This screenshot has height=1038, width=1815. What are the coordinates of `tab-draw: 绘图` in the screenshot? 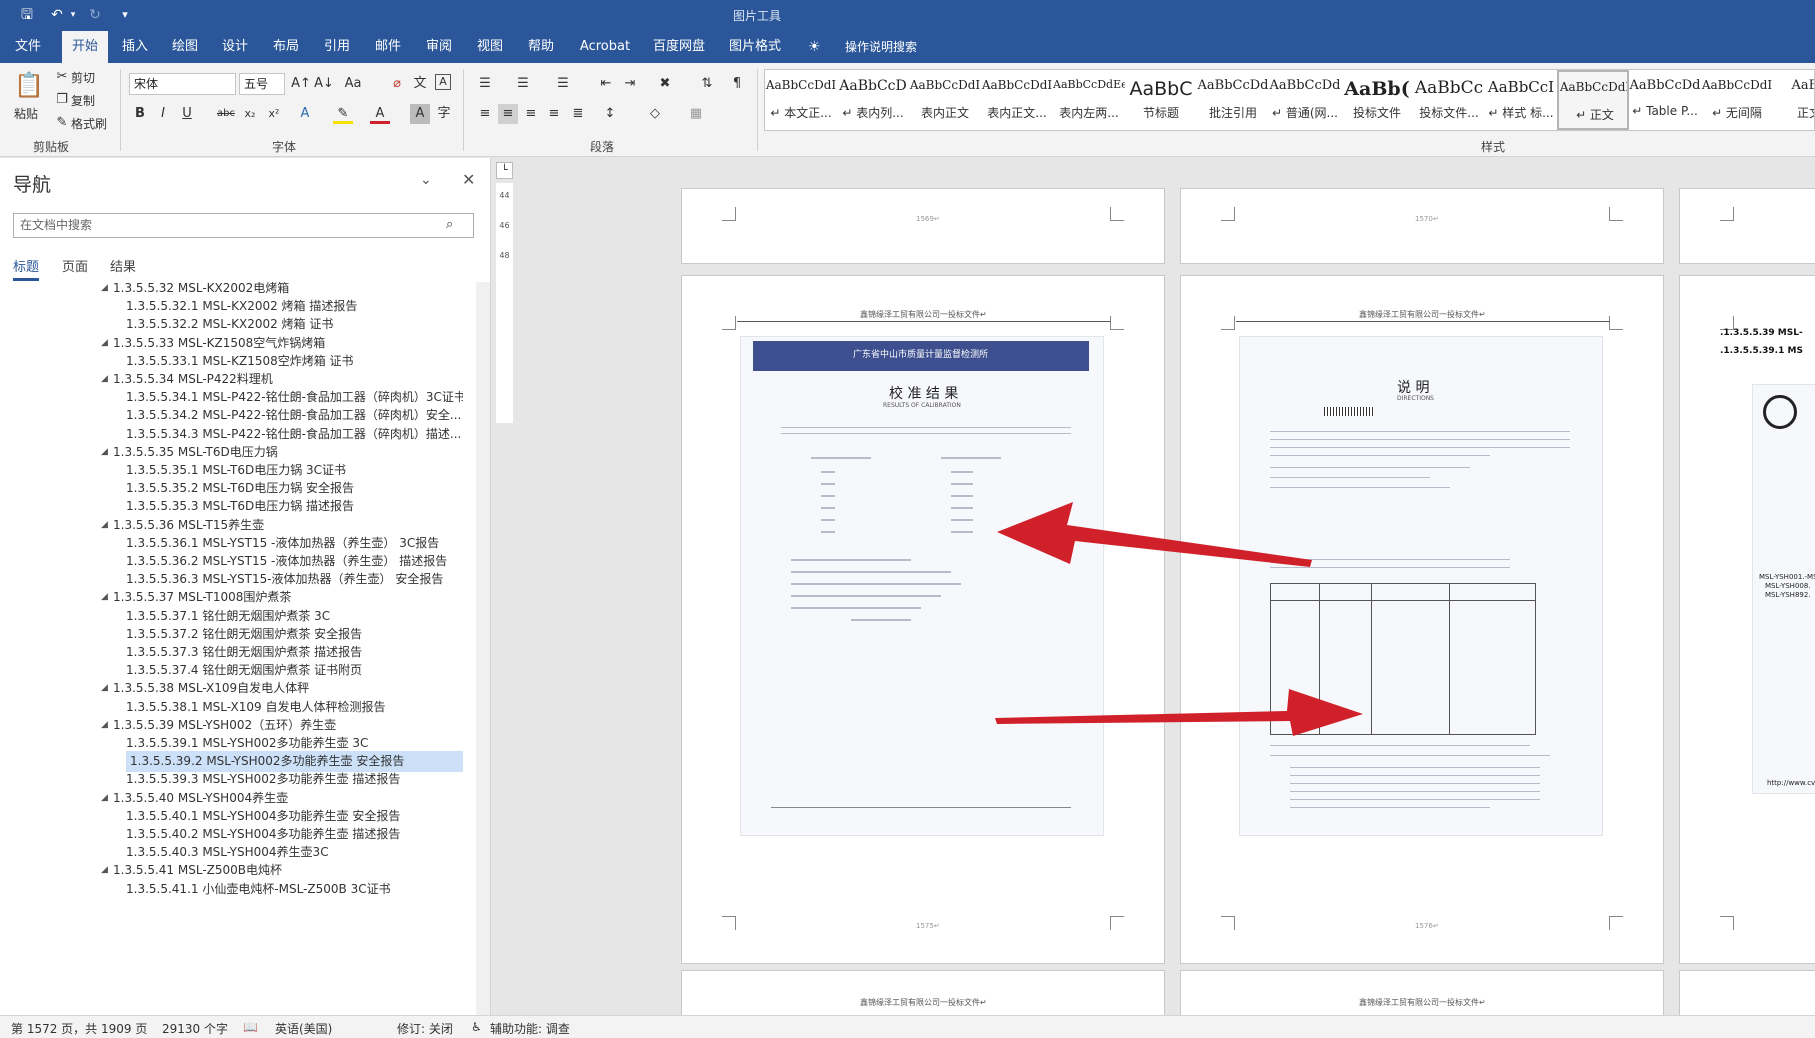 It's located at (185, 47).